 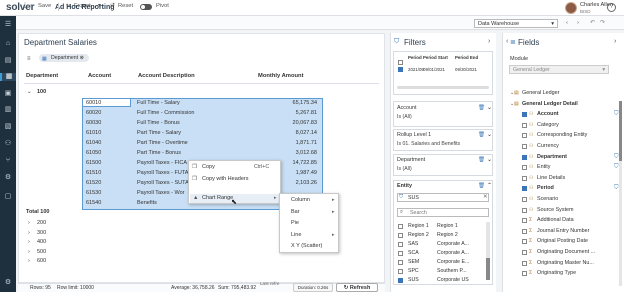 I want to click on report-icon: ▤, so click(x=8, y=61).